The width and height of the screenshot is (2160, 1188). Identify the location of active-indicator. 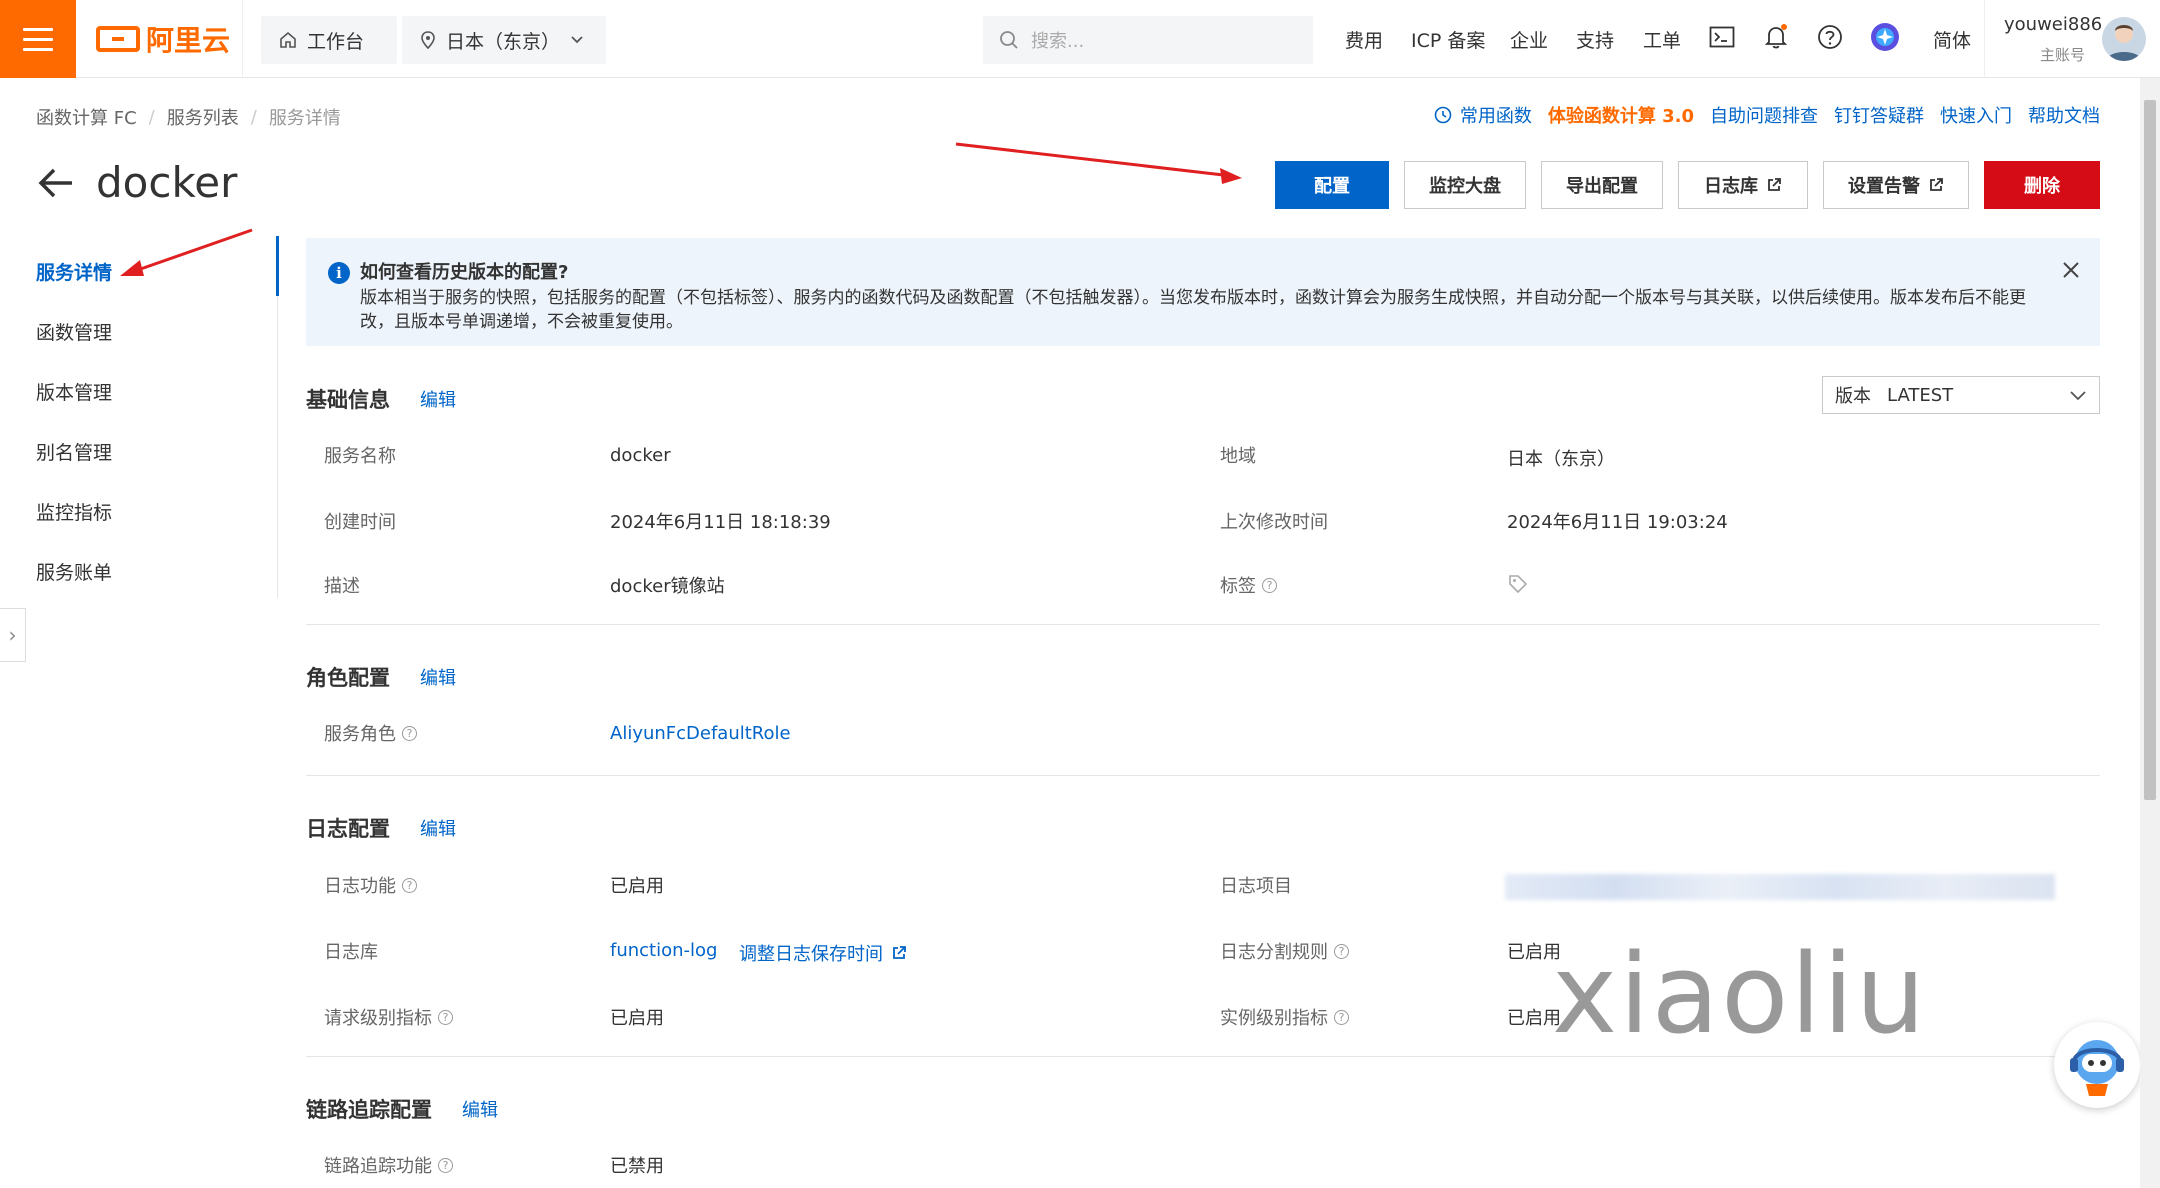
(277, 266).